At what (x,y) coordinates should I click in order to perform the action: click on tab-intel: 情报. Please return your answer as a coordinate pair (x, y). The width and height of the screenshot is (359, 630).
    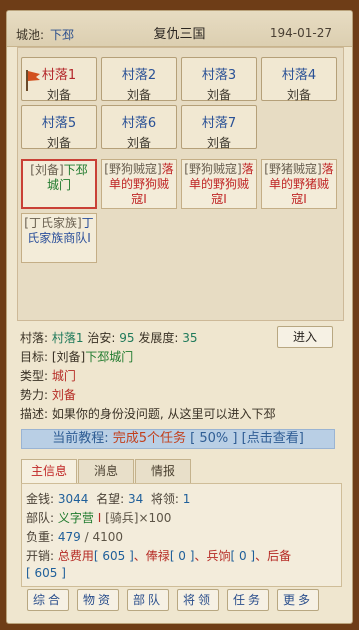
    Looking at the image, I should click on (163, 471).